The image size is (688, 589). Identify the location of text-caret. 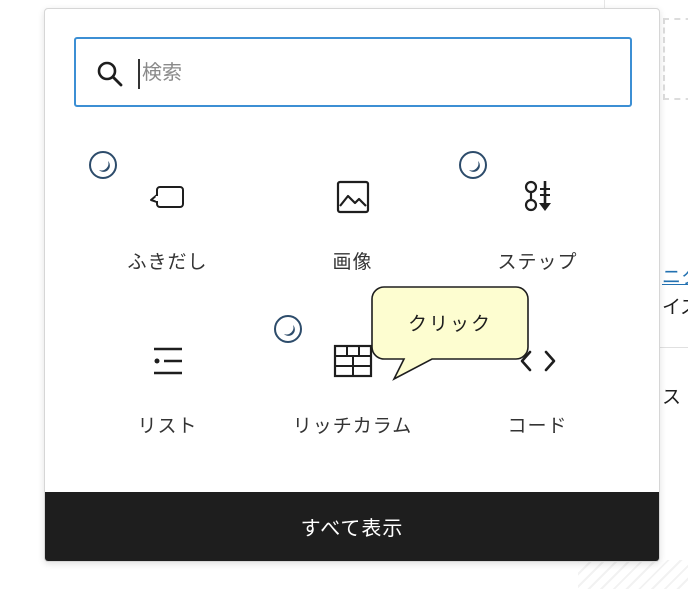
(139, 74).